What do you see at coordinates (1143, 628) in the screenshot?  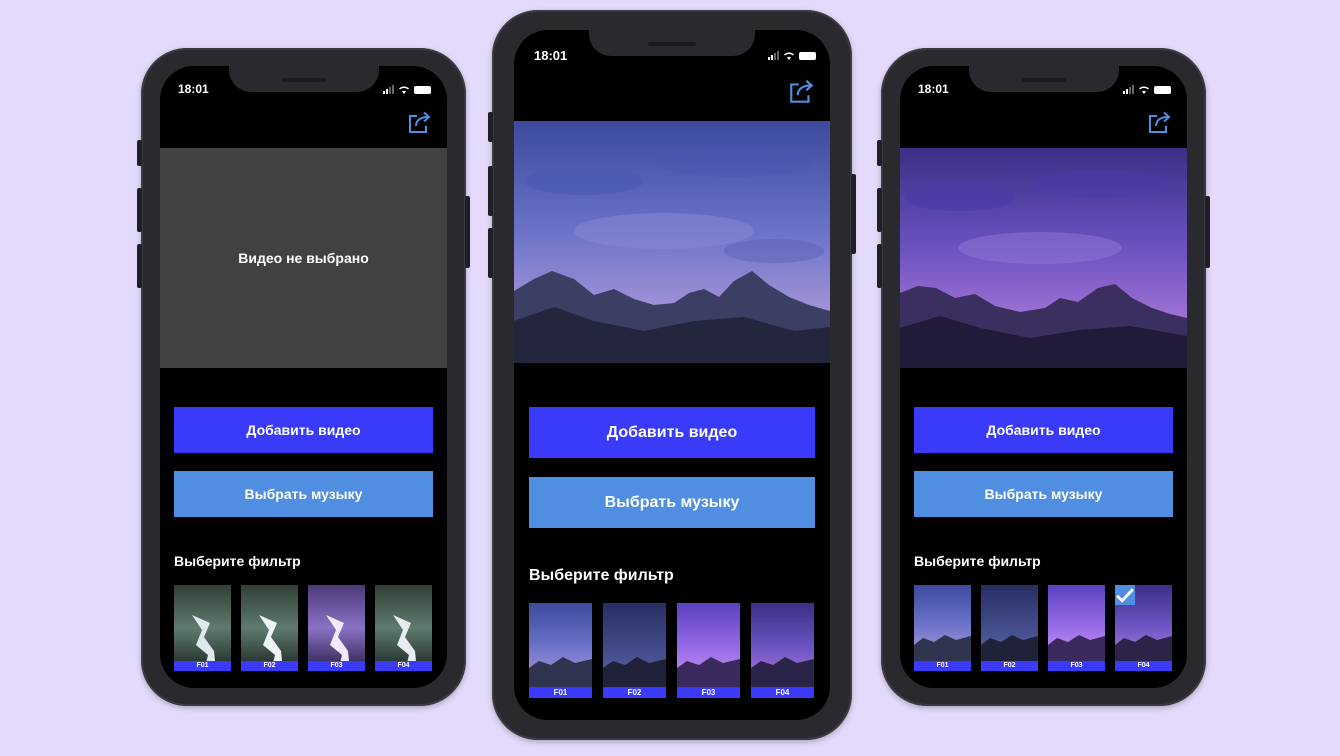 I see `filter-thumb-selected: F04` at bounding box center [1143, 628].